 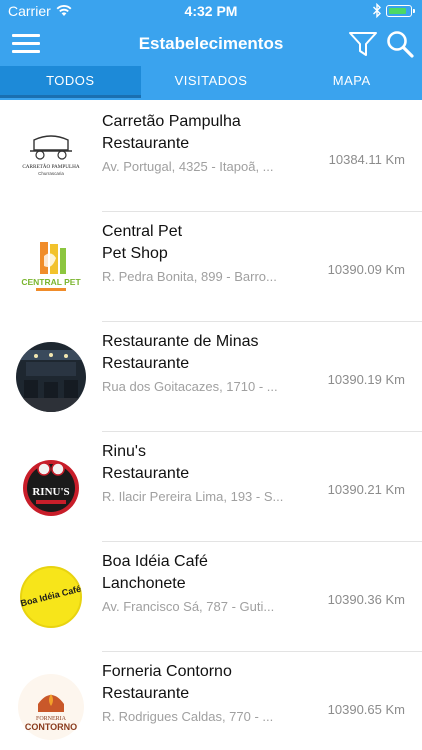 What do you see at coordinates (142, 231) in the screenshot?
I see `place-name: Central Pet` at bounding box center [142, 231].